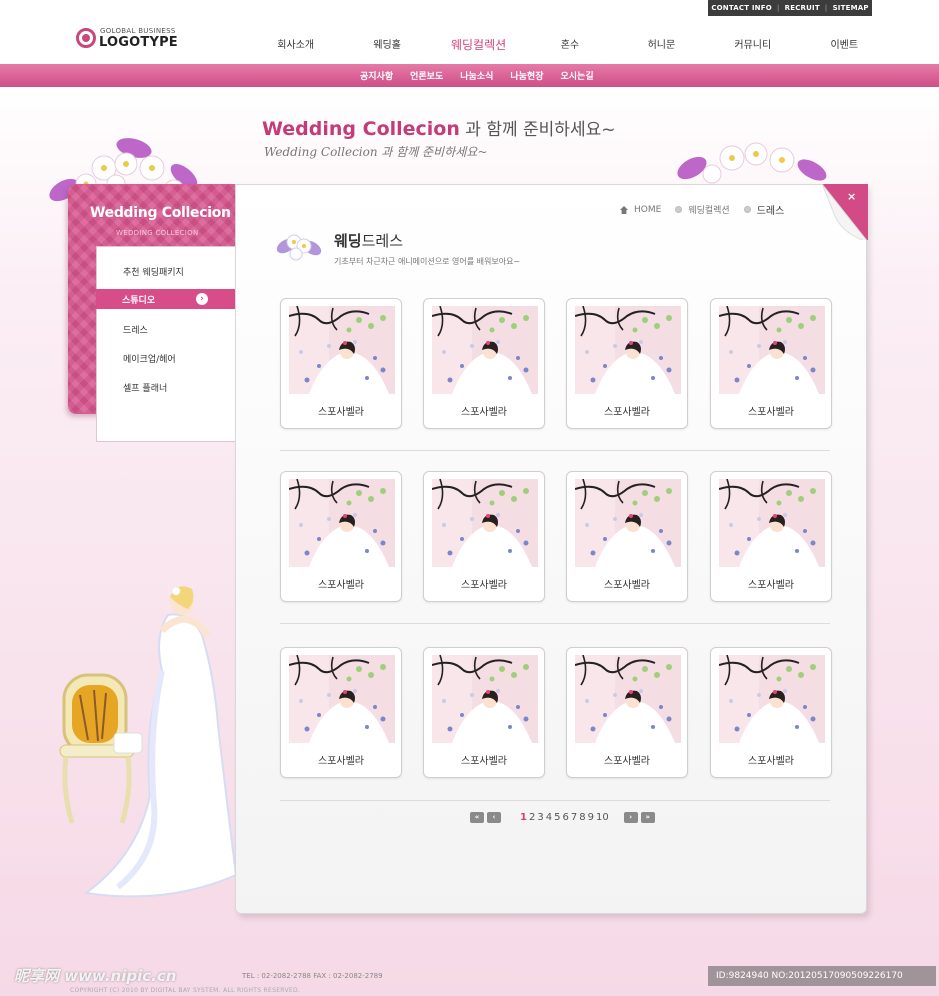 This screenshot has height=996, width=939. What do you see at coordinates (166, 299) in the screenshot?
I see `left-menu-item-active: 스튜디오 ›` at bounding box center [166, 299].